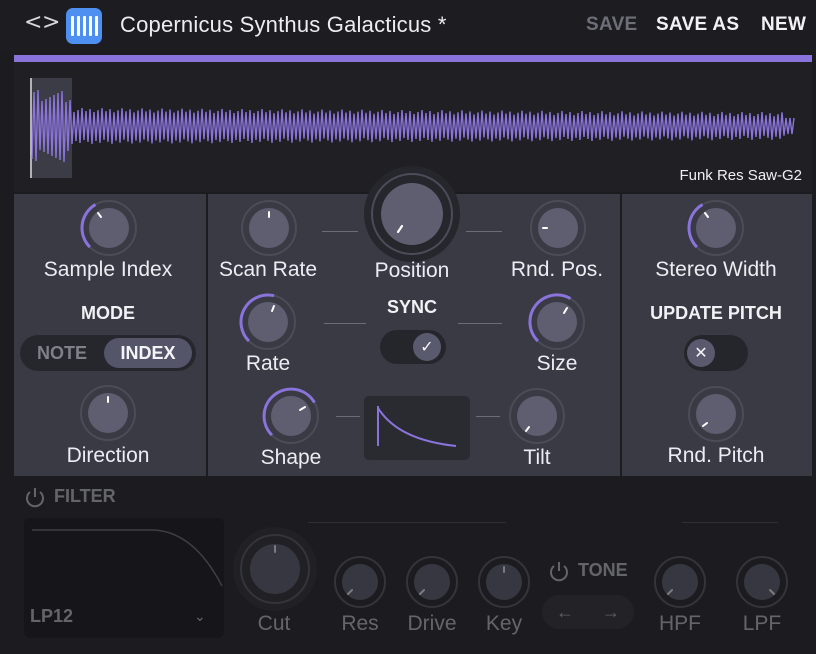  Describe the element at coordinates (603, 570) in the screenshot. I see `tone-title: TONE` at that location.